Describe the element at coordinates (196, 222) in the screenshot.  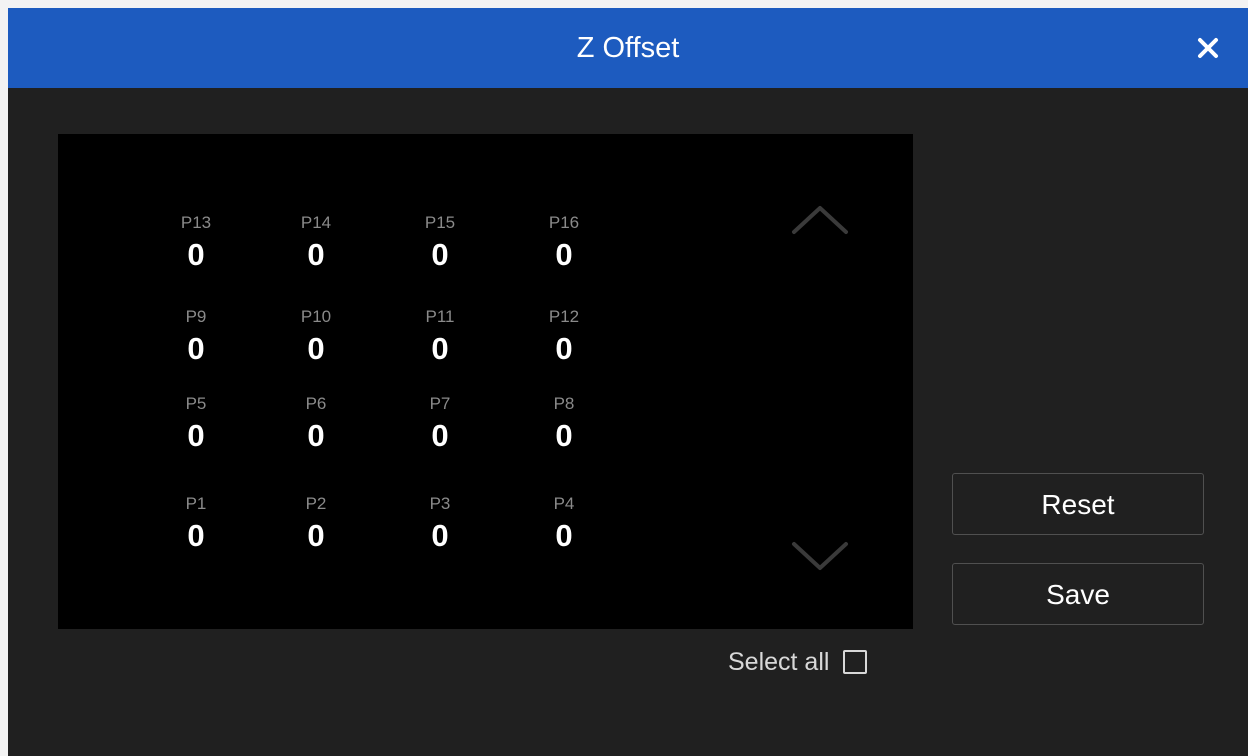
I see `point-label: P13` at that location.